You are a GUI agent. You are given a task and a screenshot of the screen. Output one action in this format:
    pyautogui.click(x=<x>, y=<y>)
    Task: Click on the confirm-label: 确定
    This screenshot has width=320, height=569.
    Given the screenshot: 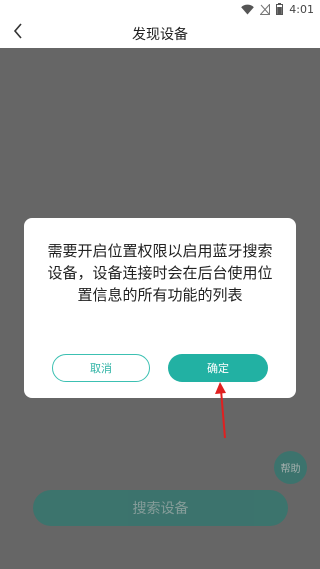 What is the action you would take?
    pyautogui.click(x=218, y=368)
    